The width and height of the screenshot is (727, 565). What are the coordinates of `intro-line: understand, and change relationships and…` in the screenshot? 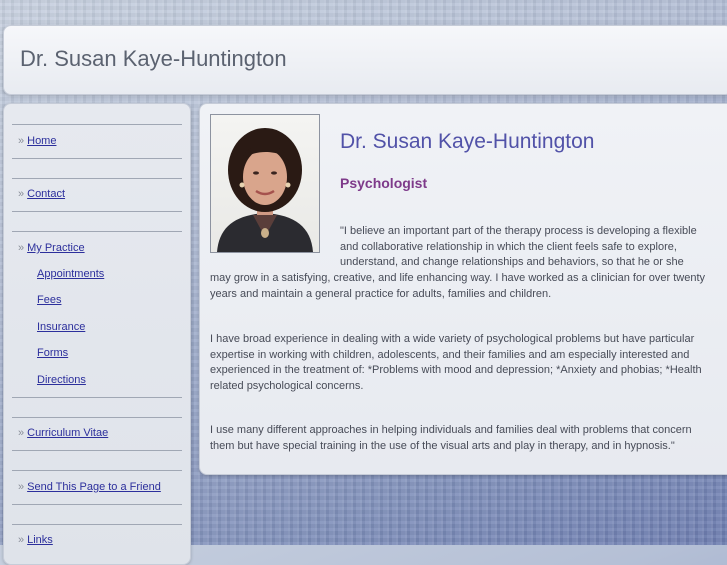 It's located at (512, 262).